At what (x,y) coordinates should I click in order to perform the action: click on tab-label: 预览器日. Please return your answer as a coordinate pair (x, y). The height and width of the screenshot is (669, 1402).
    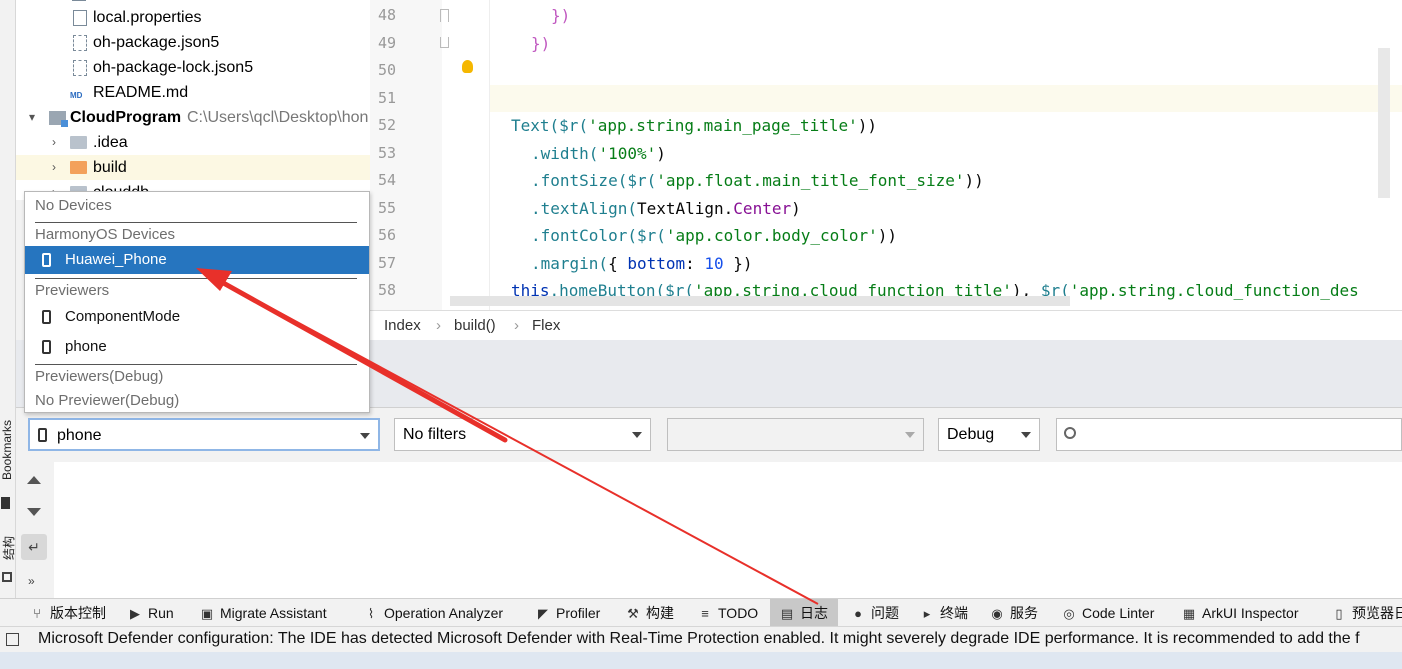
    Looking at the image, I should click on (1377, 613).